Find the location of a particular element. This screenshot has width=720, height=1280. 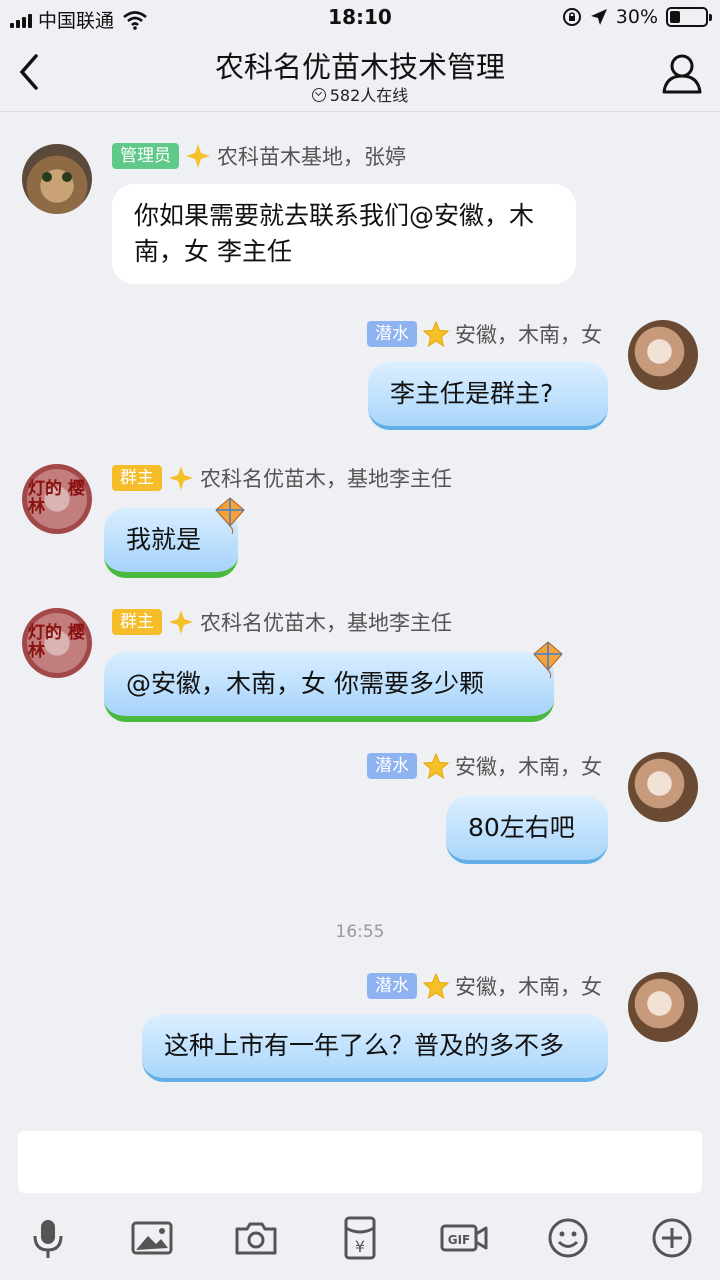

gif-icon: GIF is located at coordinates (464, 1238).